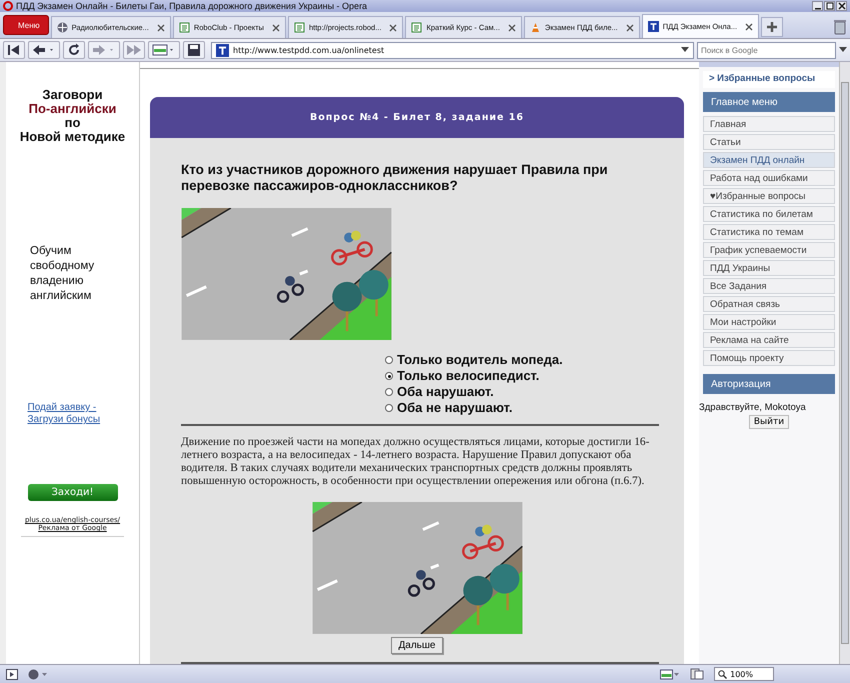 Image resolution: width=850 pixels, height=683 pixels. What do you see at coordinates (697, 674) in the screenshot?
I see `pages-icon` at bounding box center [697, 674].